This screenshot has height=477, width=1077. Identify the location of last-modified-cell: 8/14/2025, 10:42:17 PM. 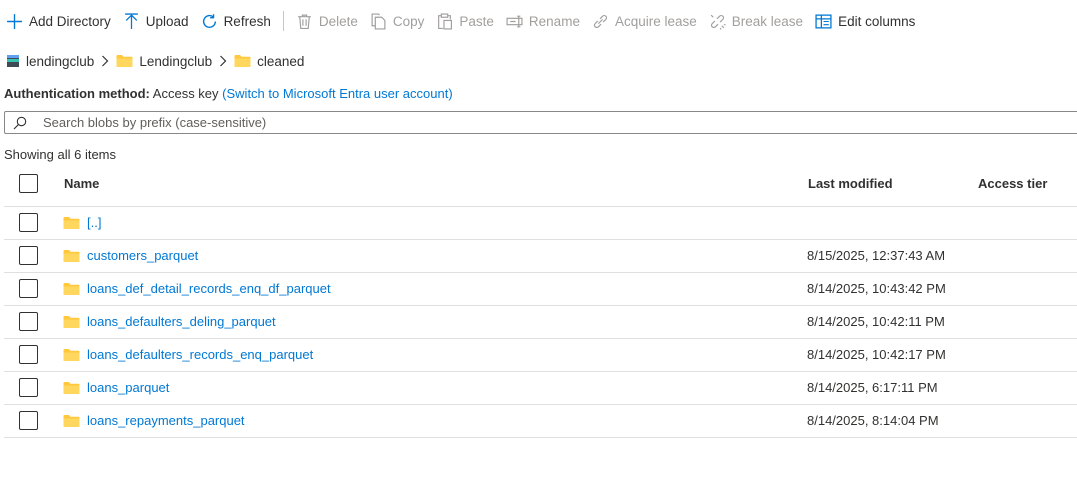
(876, 354).